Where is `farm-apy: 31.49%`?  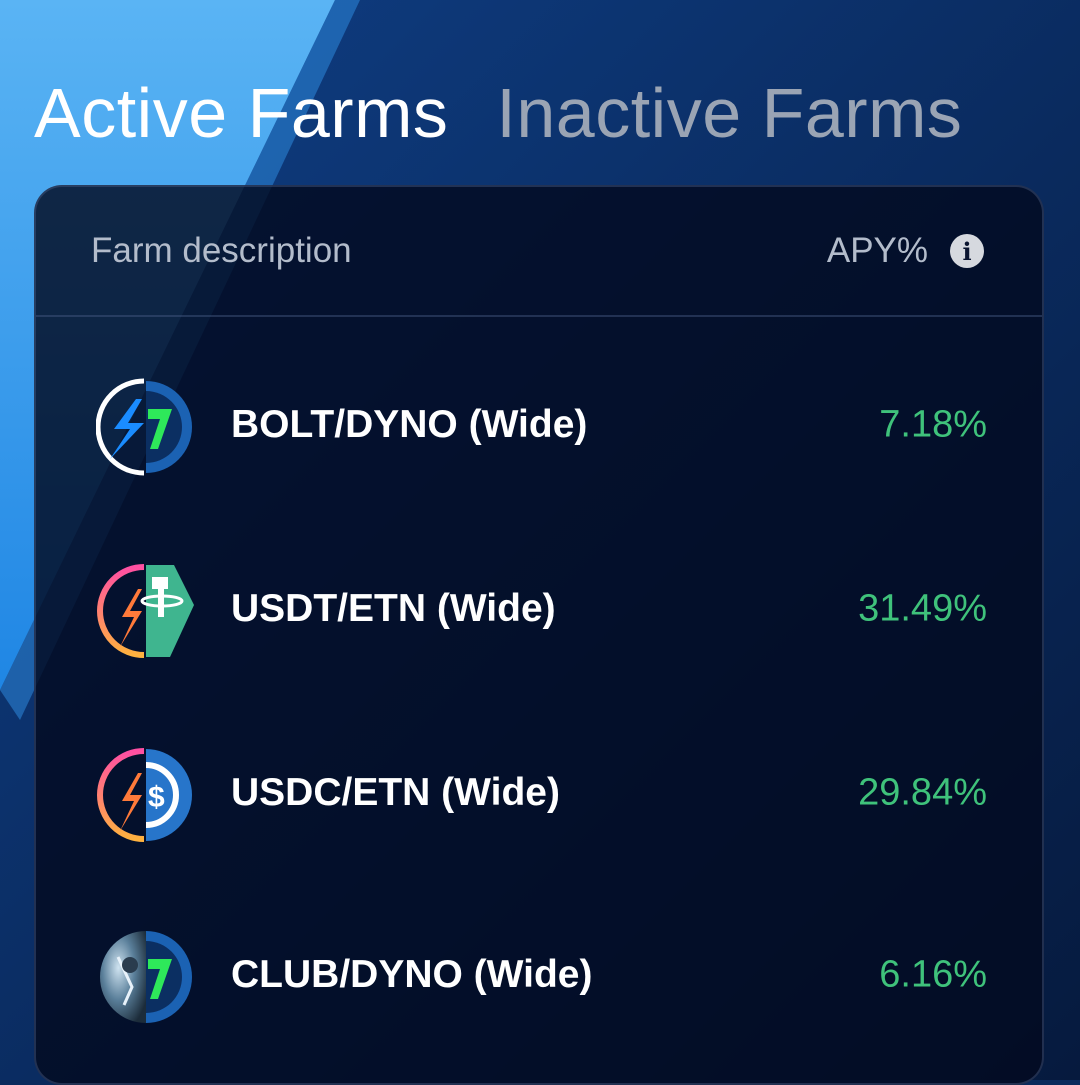
farm-apy: 31.49% is located at coordinates (922, 608).